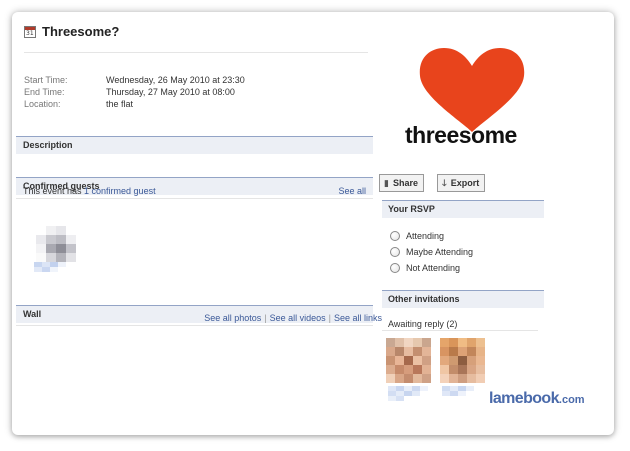  I want to click on share-button-label: Share, so click(405, 183).